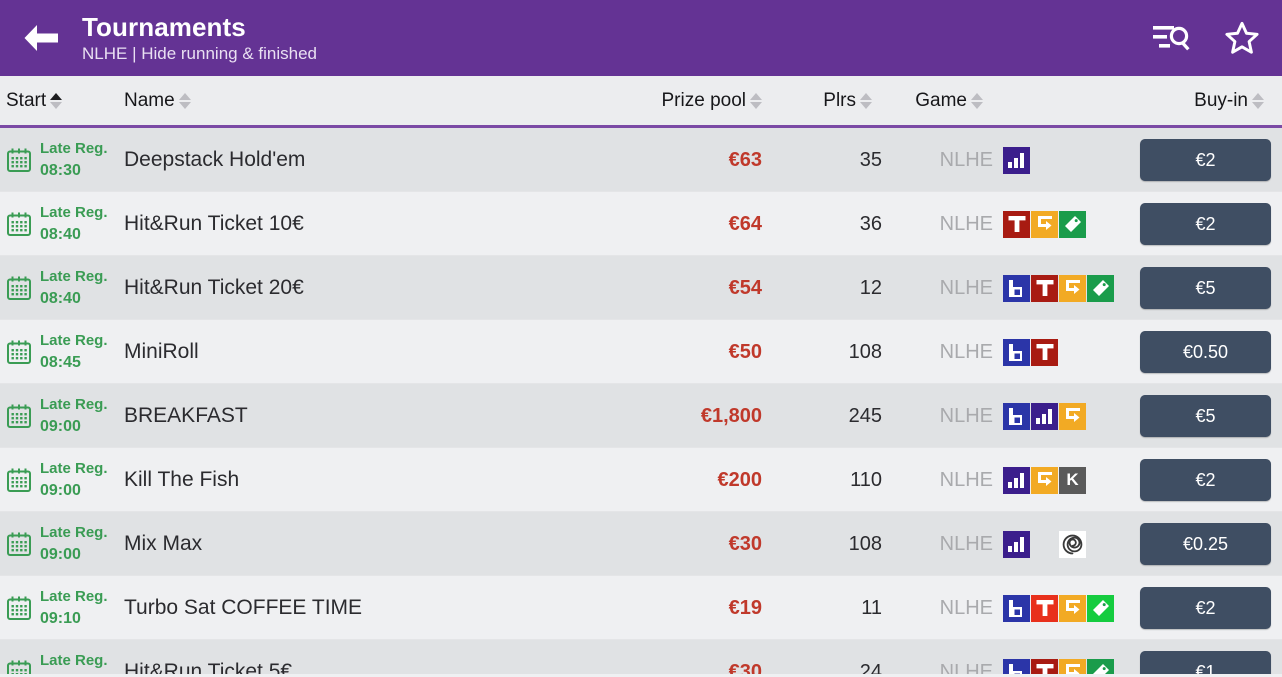  What do you see at coordinates (870, 667) in the screenshot?
I see `cell-players: 24` at bounding box center [870, 667].